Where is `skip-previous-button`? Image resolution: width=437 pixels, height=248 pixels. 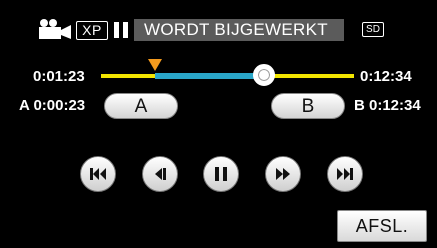 skip-previous-button is located at coordinates (98, 174).